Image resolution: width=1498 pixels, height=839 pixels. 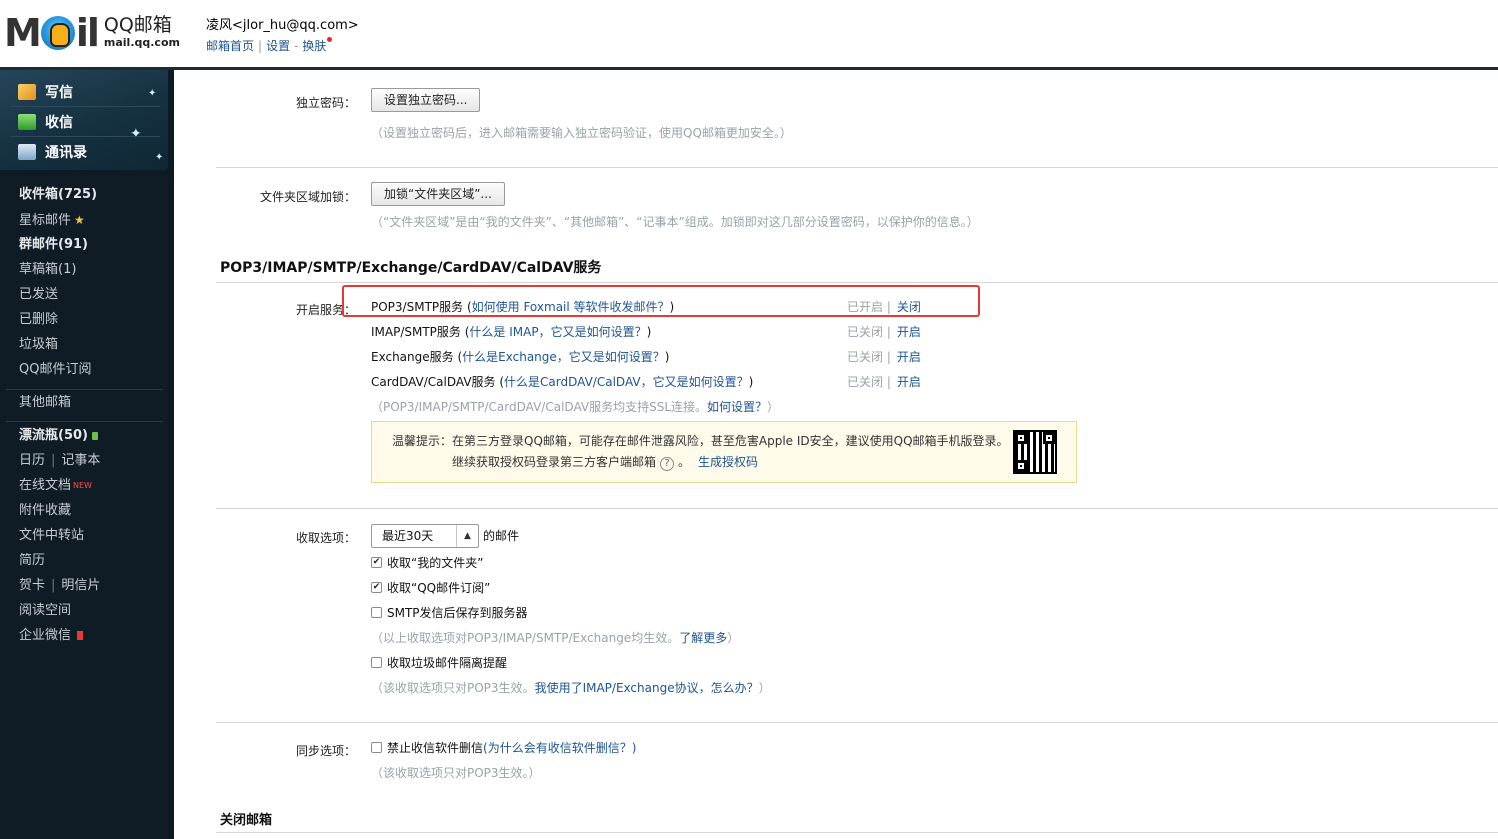 What do you see at coordinates (53, 245) in the screenshot?
I see `sidebar-item-group: 群邮件(91)` at bounding box center [53, 245].